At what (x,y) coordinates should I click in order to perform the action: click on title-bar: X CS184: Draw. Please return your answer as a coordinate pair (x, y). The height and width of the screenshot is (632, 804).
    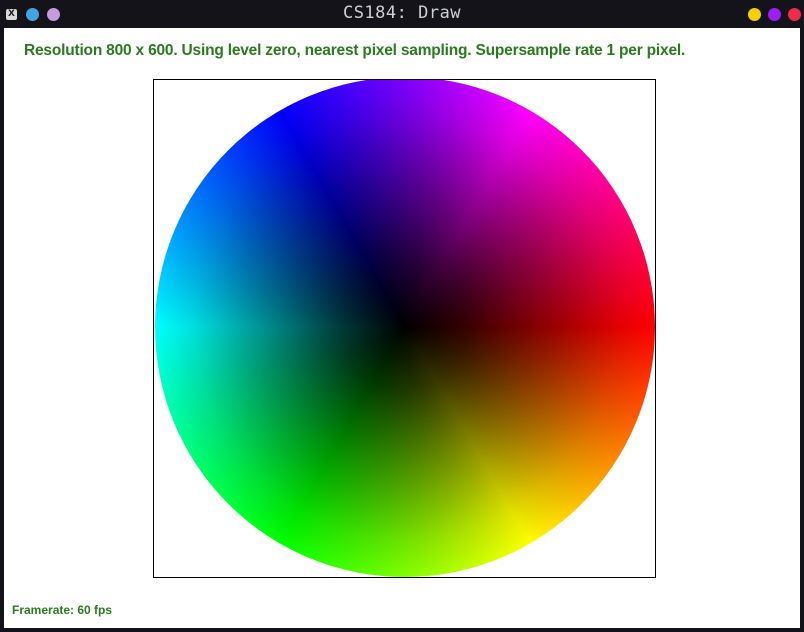
    Looking at the image, I should click on (402, 14).